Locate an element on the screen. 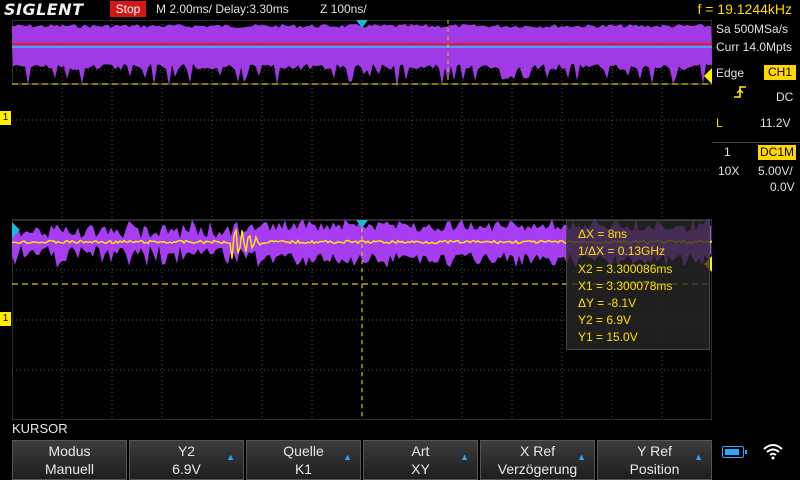  delta-y-value: ΔY = -8.1V is located at coordinates (607, 303).